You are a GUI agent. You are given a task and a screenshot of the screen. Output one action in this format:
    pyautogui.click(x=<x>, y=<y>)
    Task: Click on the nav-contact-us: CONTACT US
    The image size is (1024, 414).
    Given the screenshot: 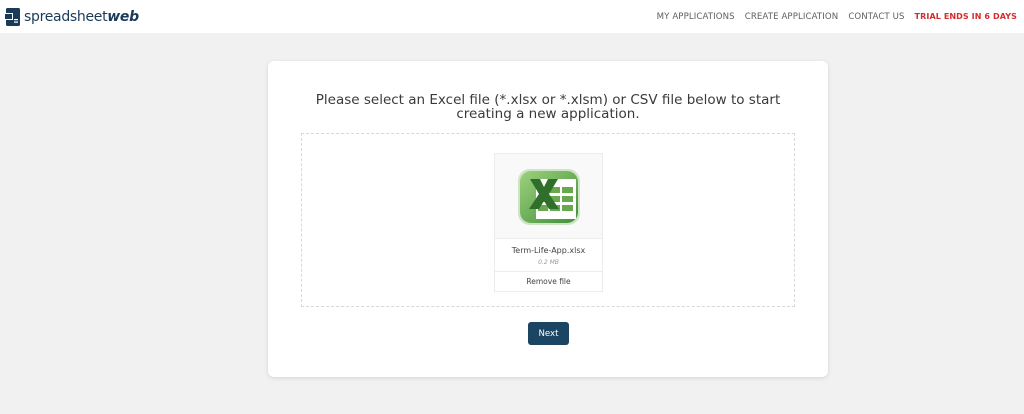 What is the action you would take?
    pyautogui.click(x=876, y=17)
    